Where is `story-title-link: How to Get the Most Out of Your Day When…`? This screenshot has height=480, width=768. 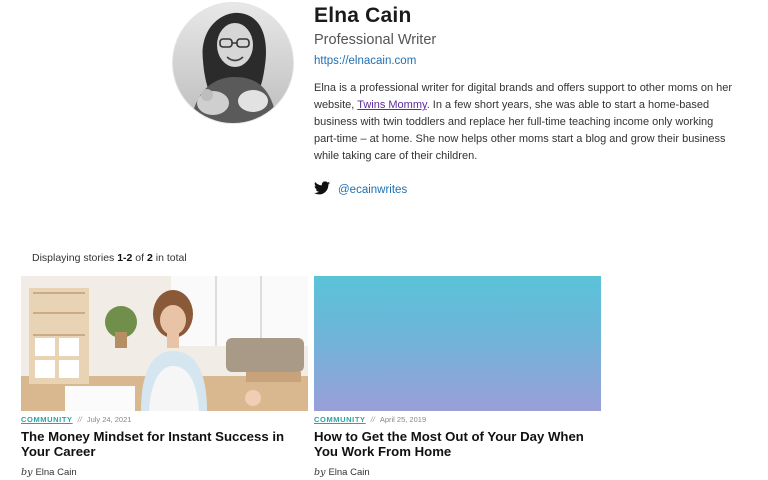
story-title-link: How to Get the Most Out of Your Day When… is located at coordinates (457, 444).